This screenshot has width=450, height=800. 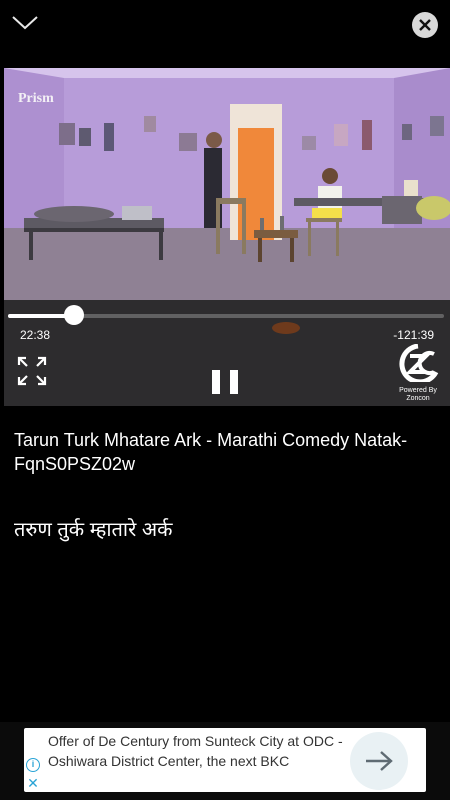 I want to click on remaining-time: -121:39, so click(x=413, y=335).